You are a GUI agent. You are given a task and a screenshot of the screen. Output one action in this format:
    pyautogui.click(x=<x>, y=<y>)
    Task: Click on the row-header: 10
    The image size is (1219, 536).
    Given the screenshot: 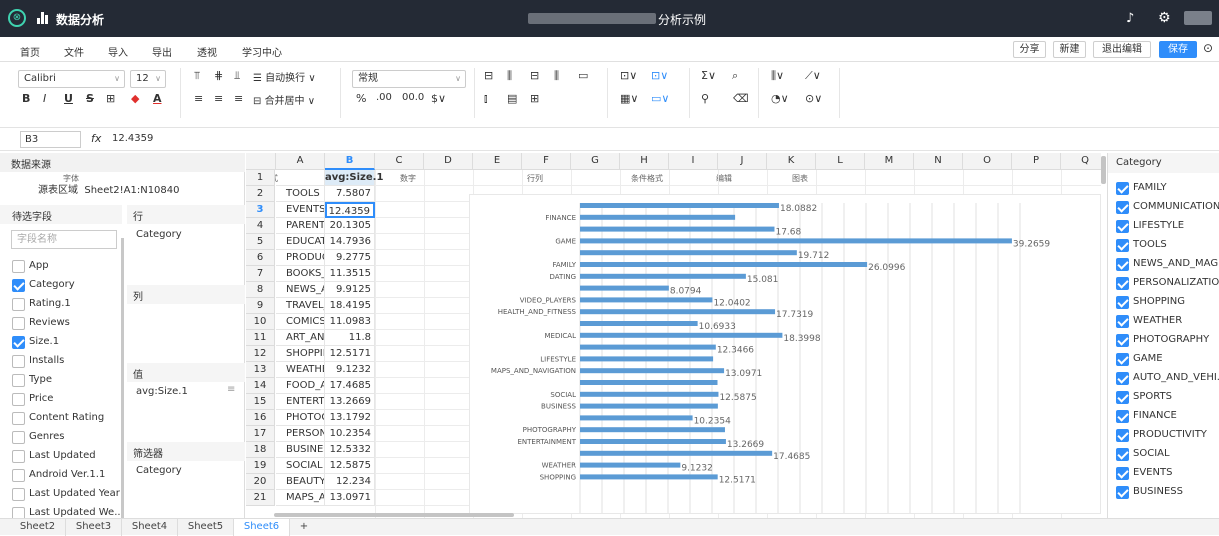 What is the action you would take?
    pyautogui.click(x=260, y=322)
    